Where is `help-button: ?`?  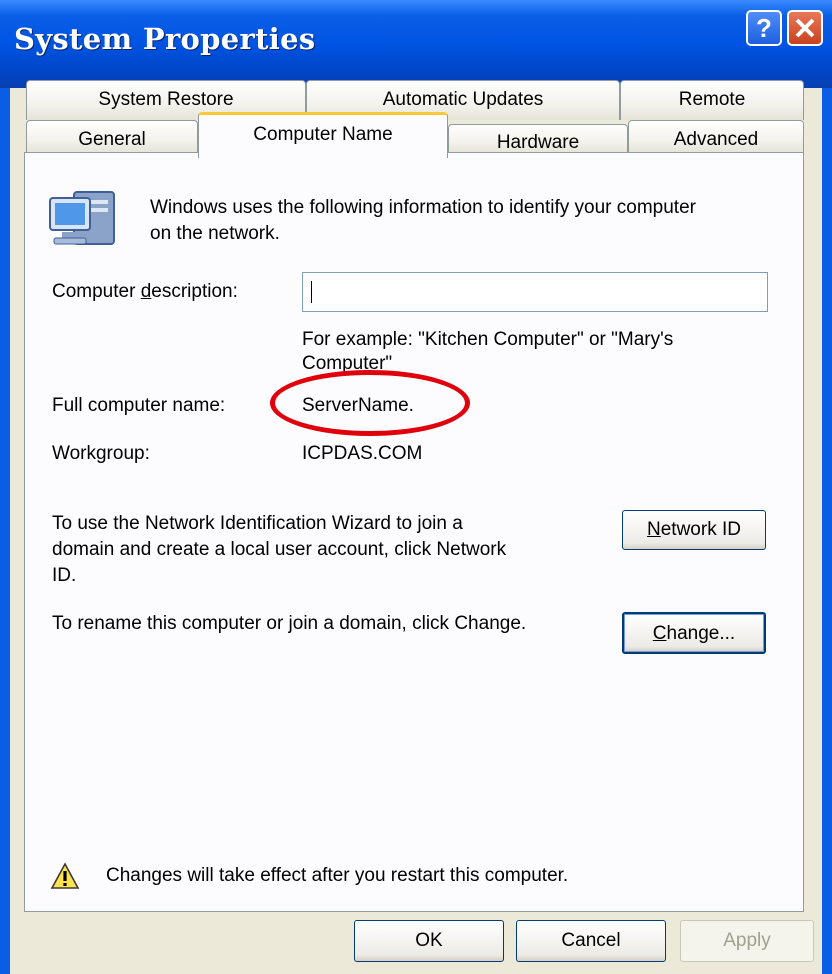 help-button: ? is located at coordinates (764, 28).